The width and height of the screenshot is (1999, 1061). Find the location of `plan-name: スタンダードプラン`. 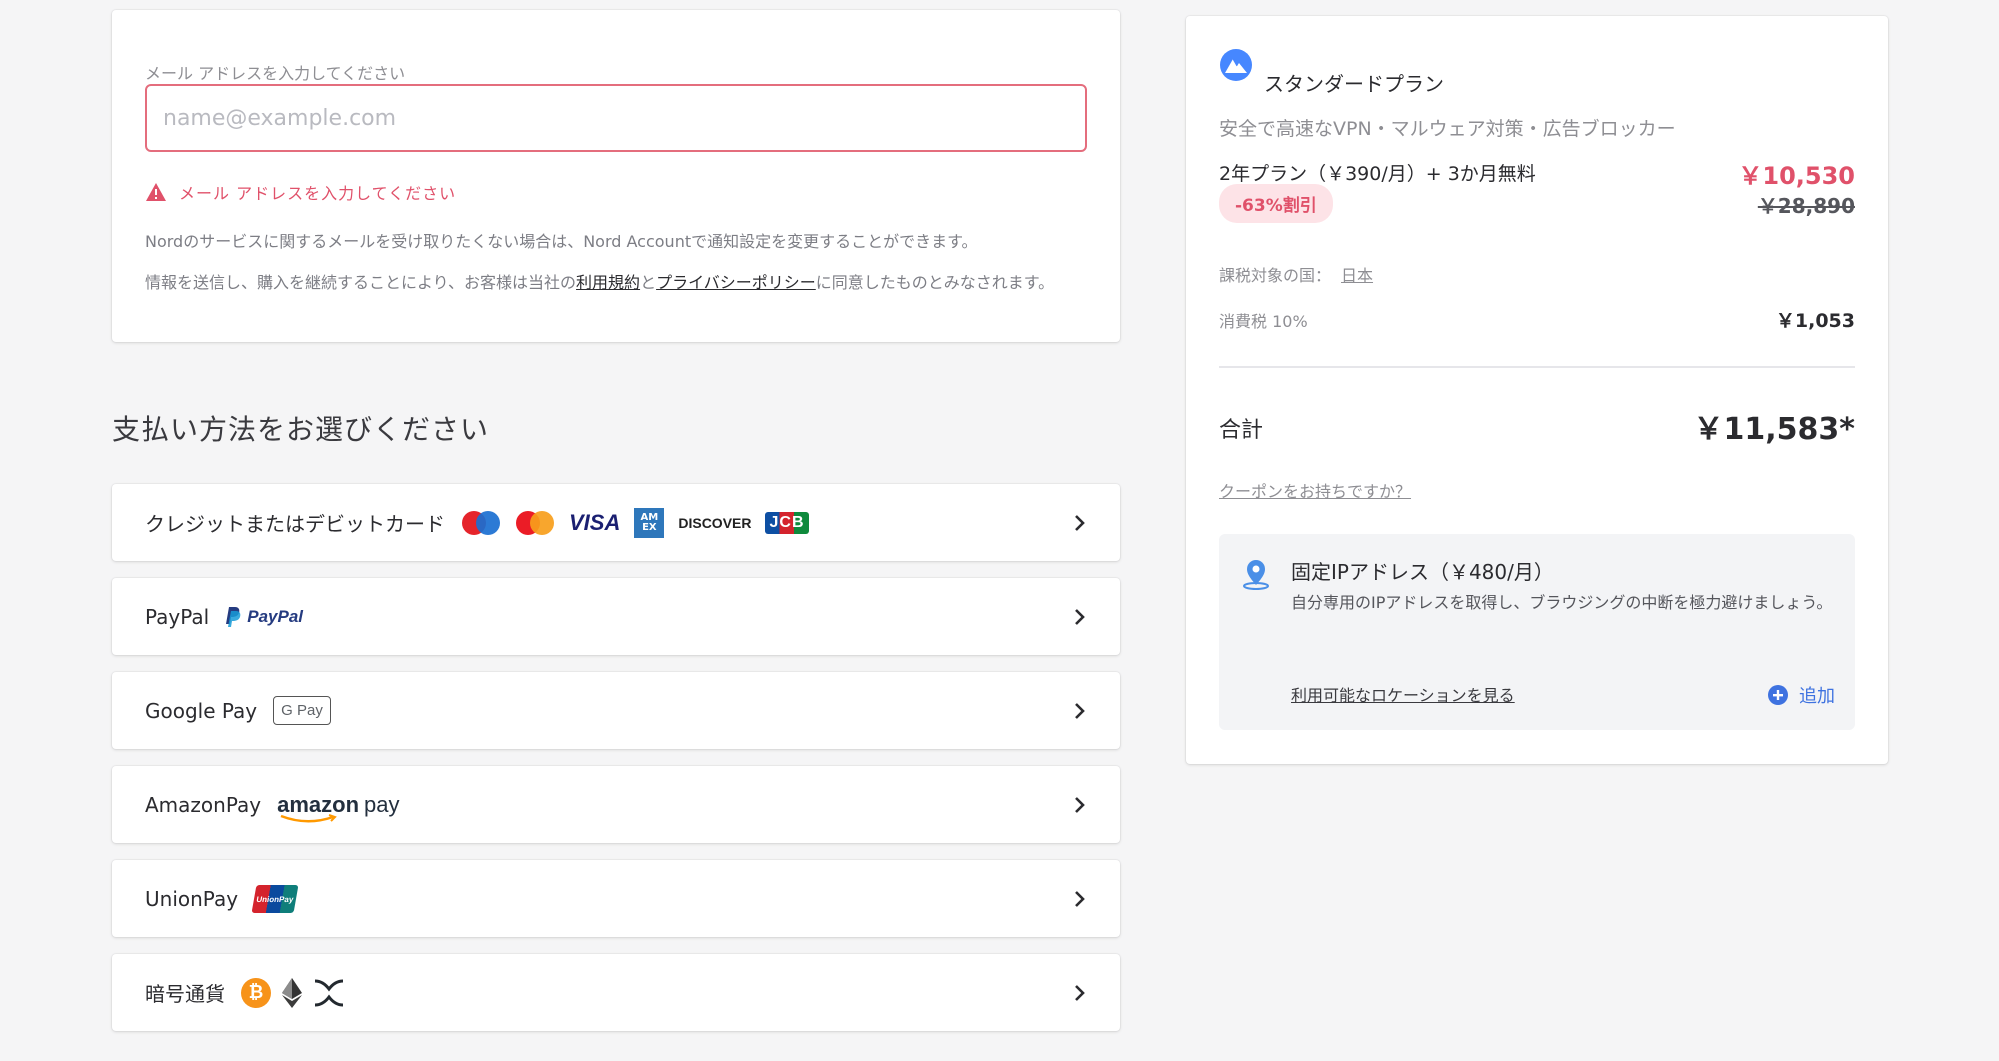

plan-name: スタンダードプラン is located at coordinates (1354, 84).